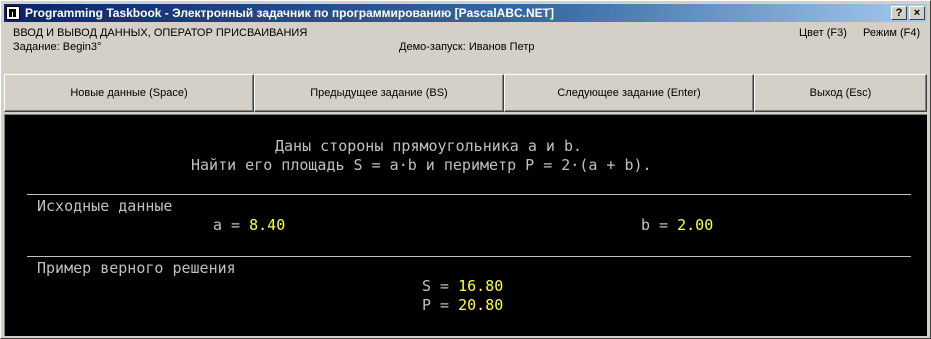 The width and height of the screenshot is (931, 339). I want to click on app-icon, so click(13, 13).